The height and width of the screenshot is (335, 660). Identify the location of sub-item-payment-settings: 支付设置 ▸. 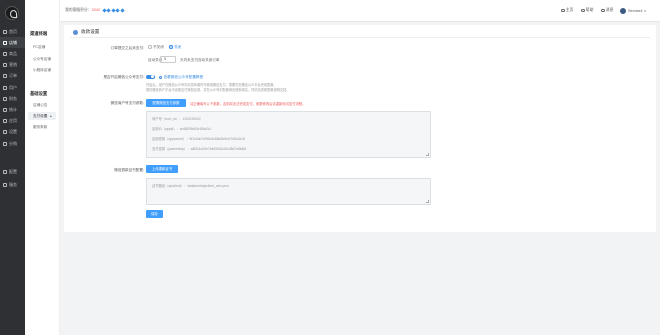
(42, 116).